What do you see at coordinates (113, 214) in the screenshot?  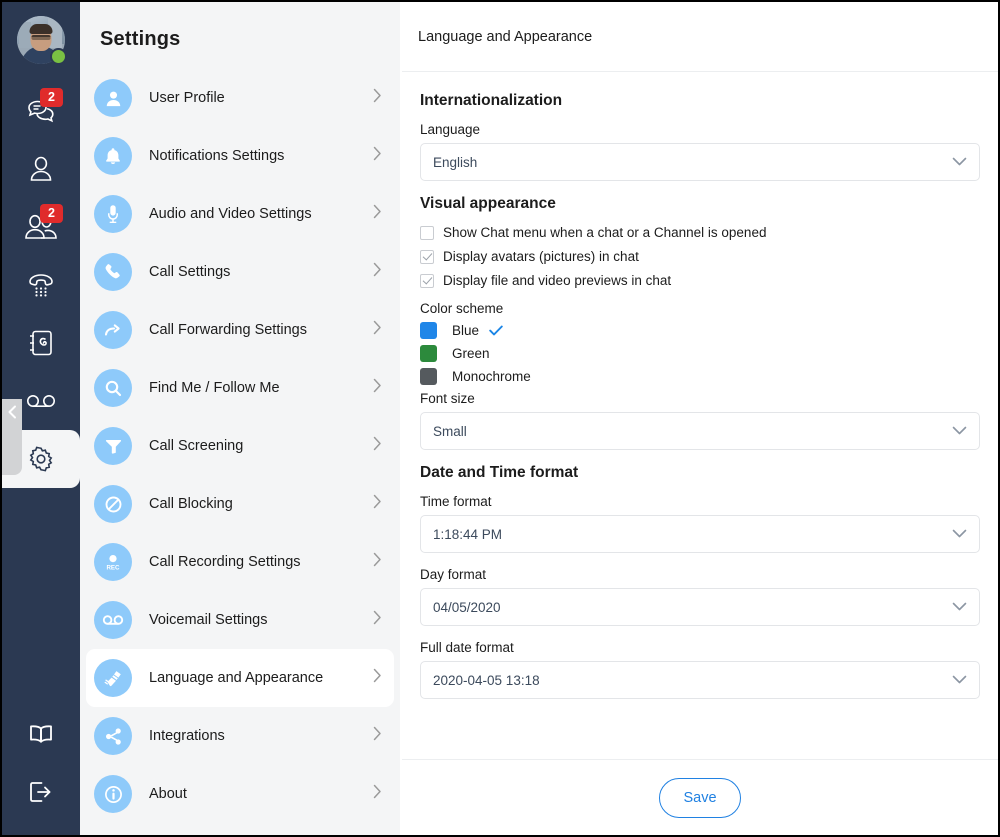 I see `microphone-icon` at bounding box center [113, 214].